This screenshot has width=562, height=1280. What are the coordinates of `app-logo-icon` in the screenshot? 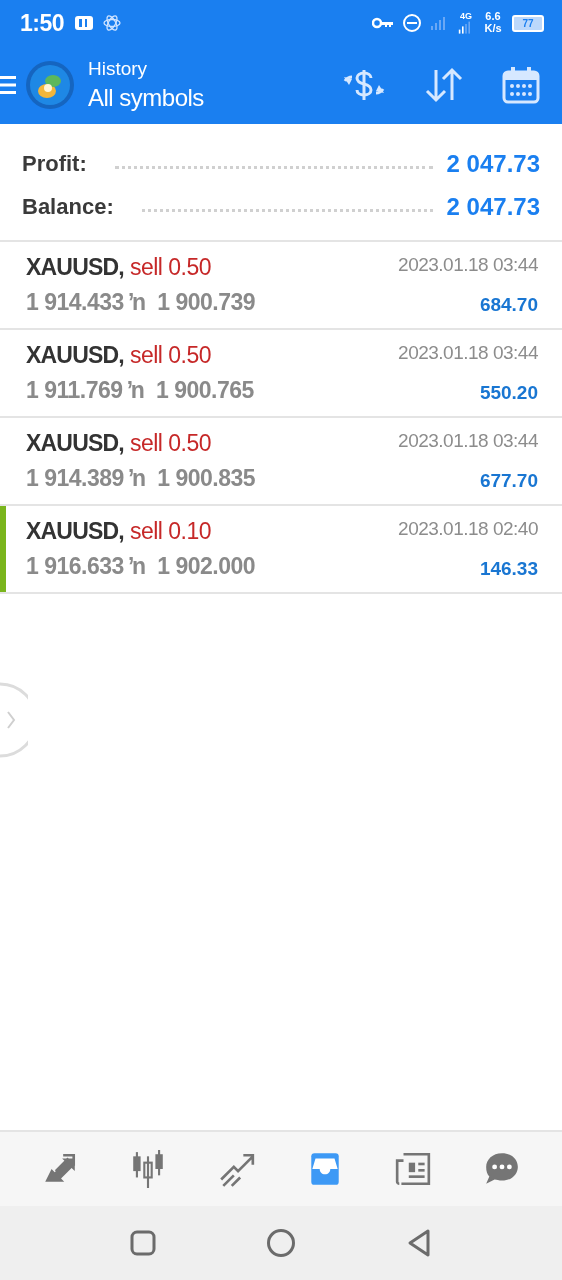 It's located at (50, 85).